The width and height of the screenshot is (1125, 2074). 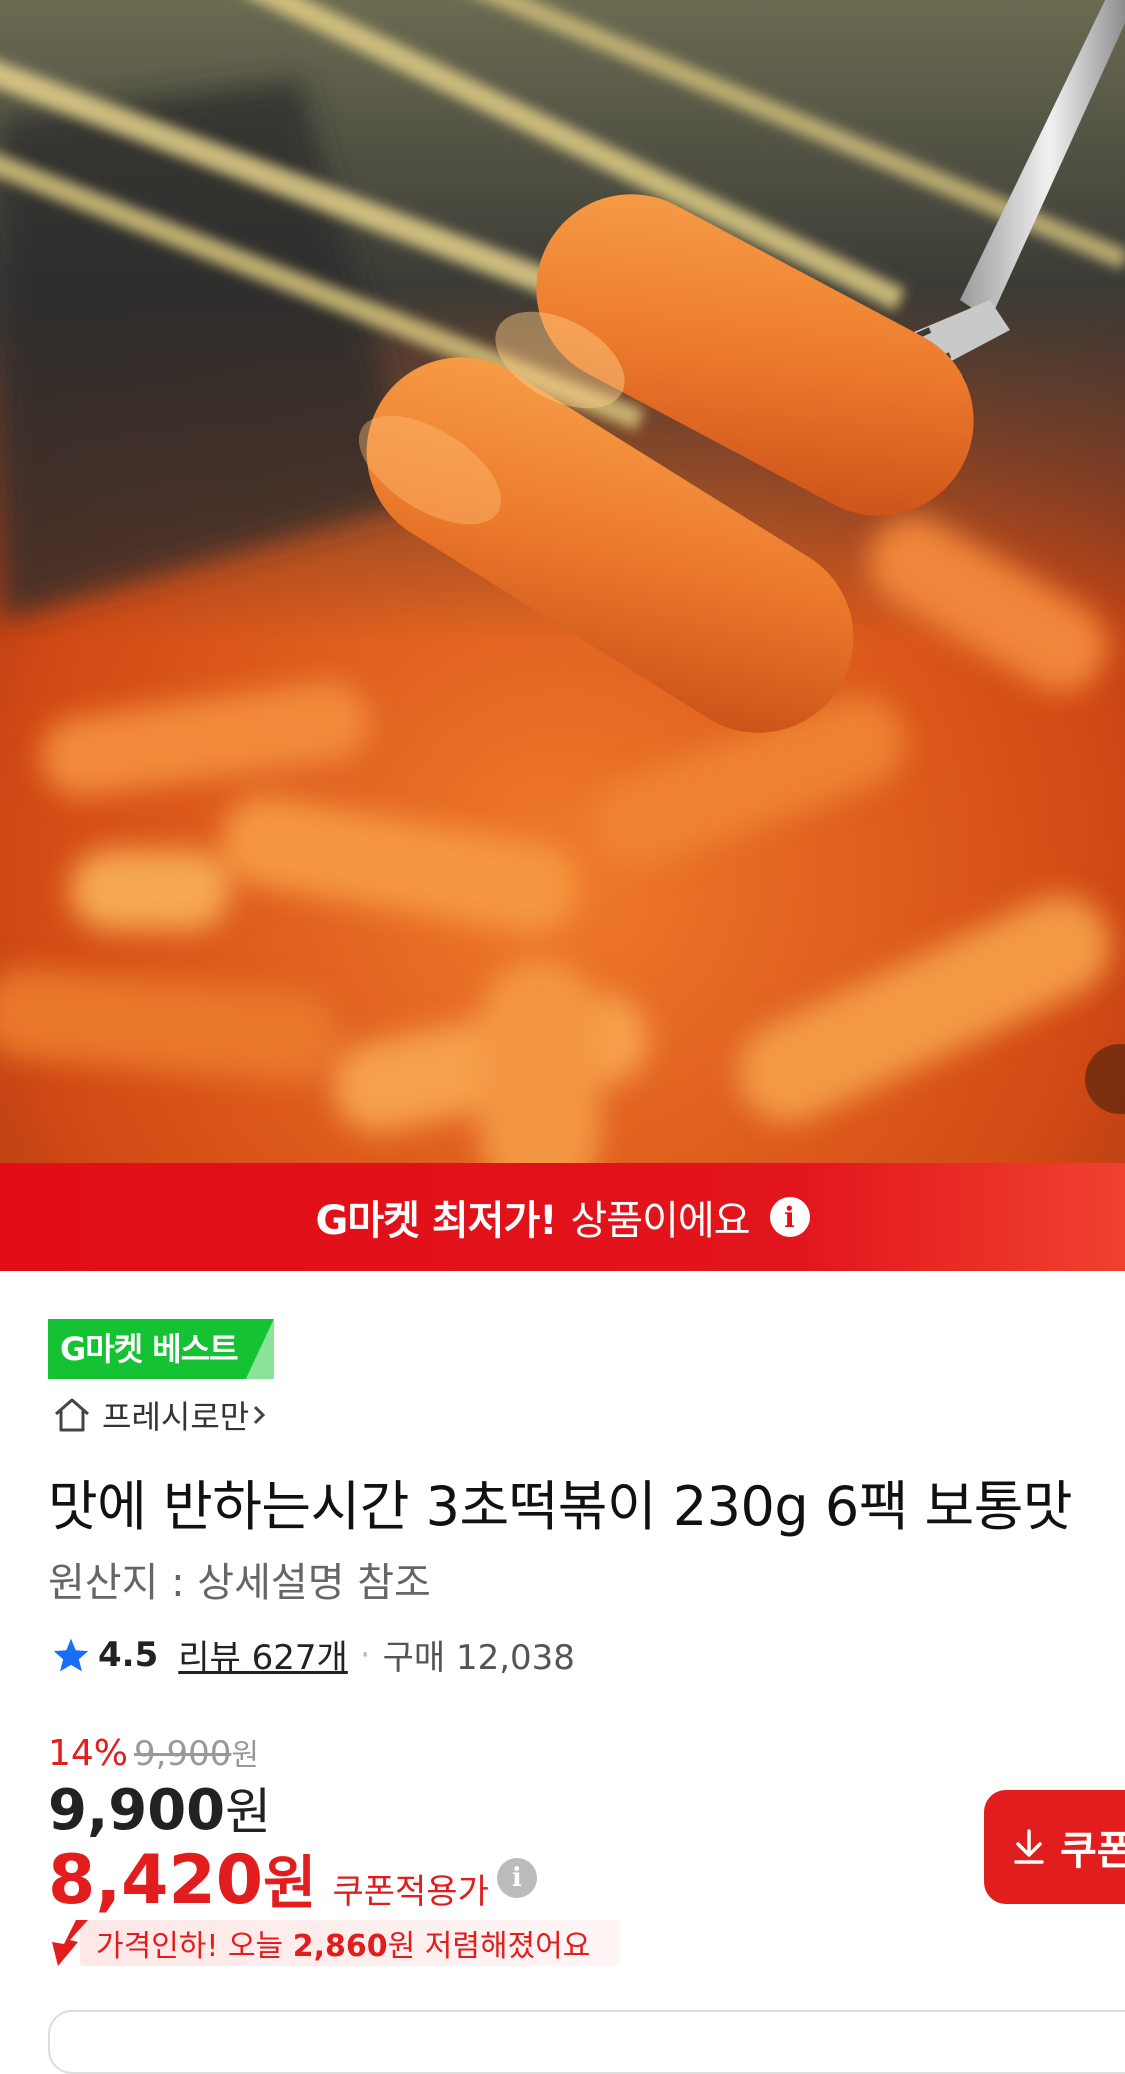 I want to click on coupon-price-label: 쿠폰적용가, so click(x=410, y=1892).